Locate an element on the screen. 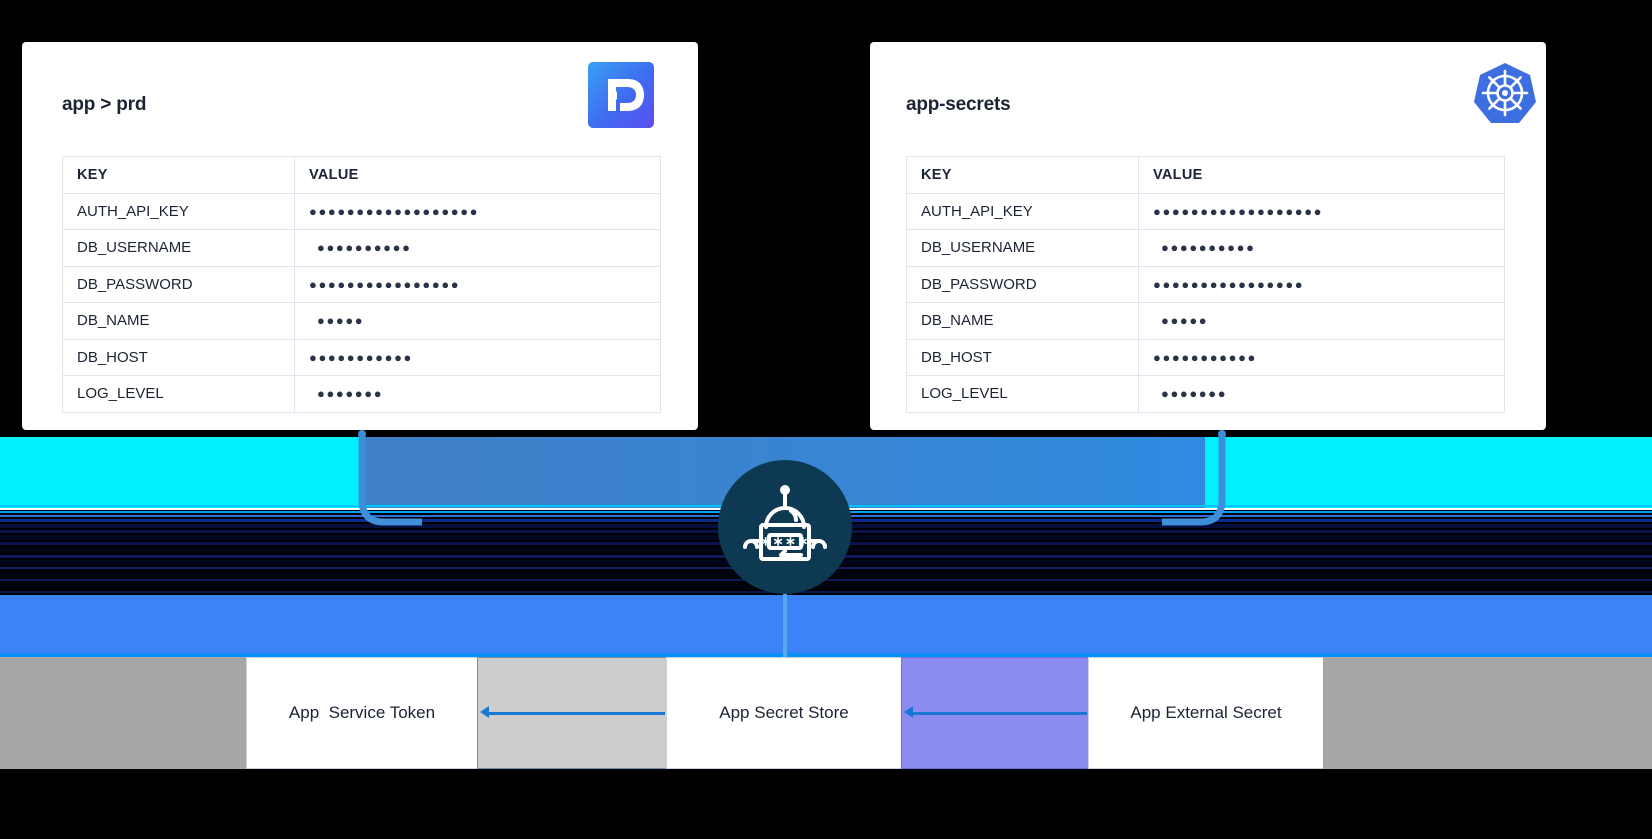 The image size is (1652, 839). doppler-logo-icon is located at coordinates (621, 95).